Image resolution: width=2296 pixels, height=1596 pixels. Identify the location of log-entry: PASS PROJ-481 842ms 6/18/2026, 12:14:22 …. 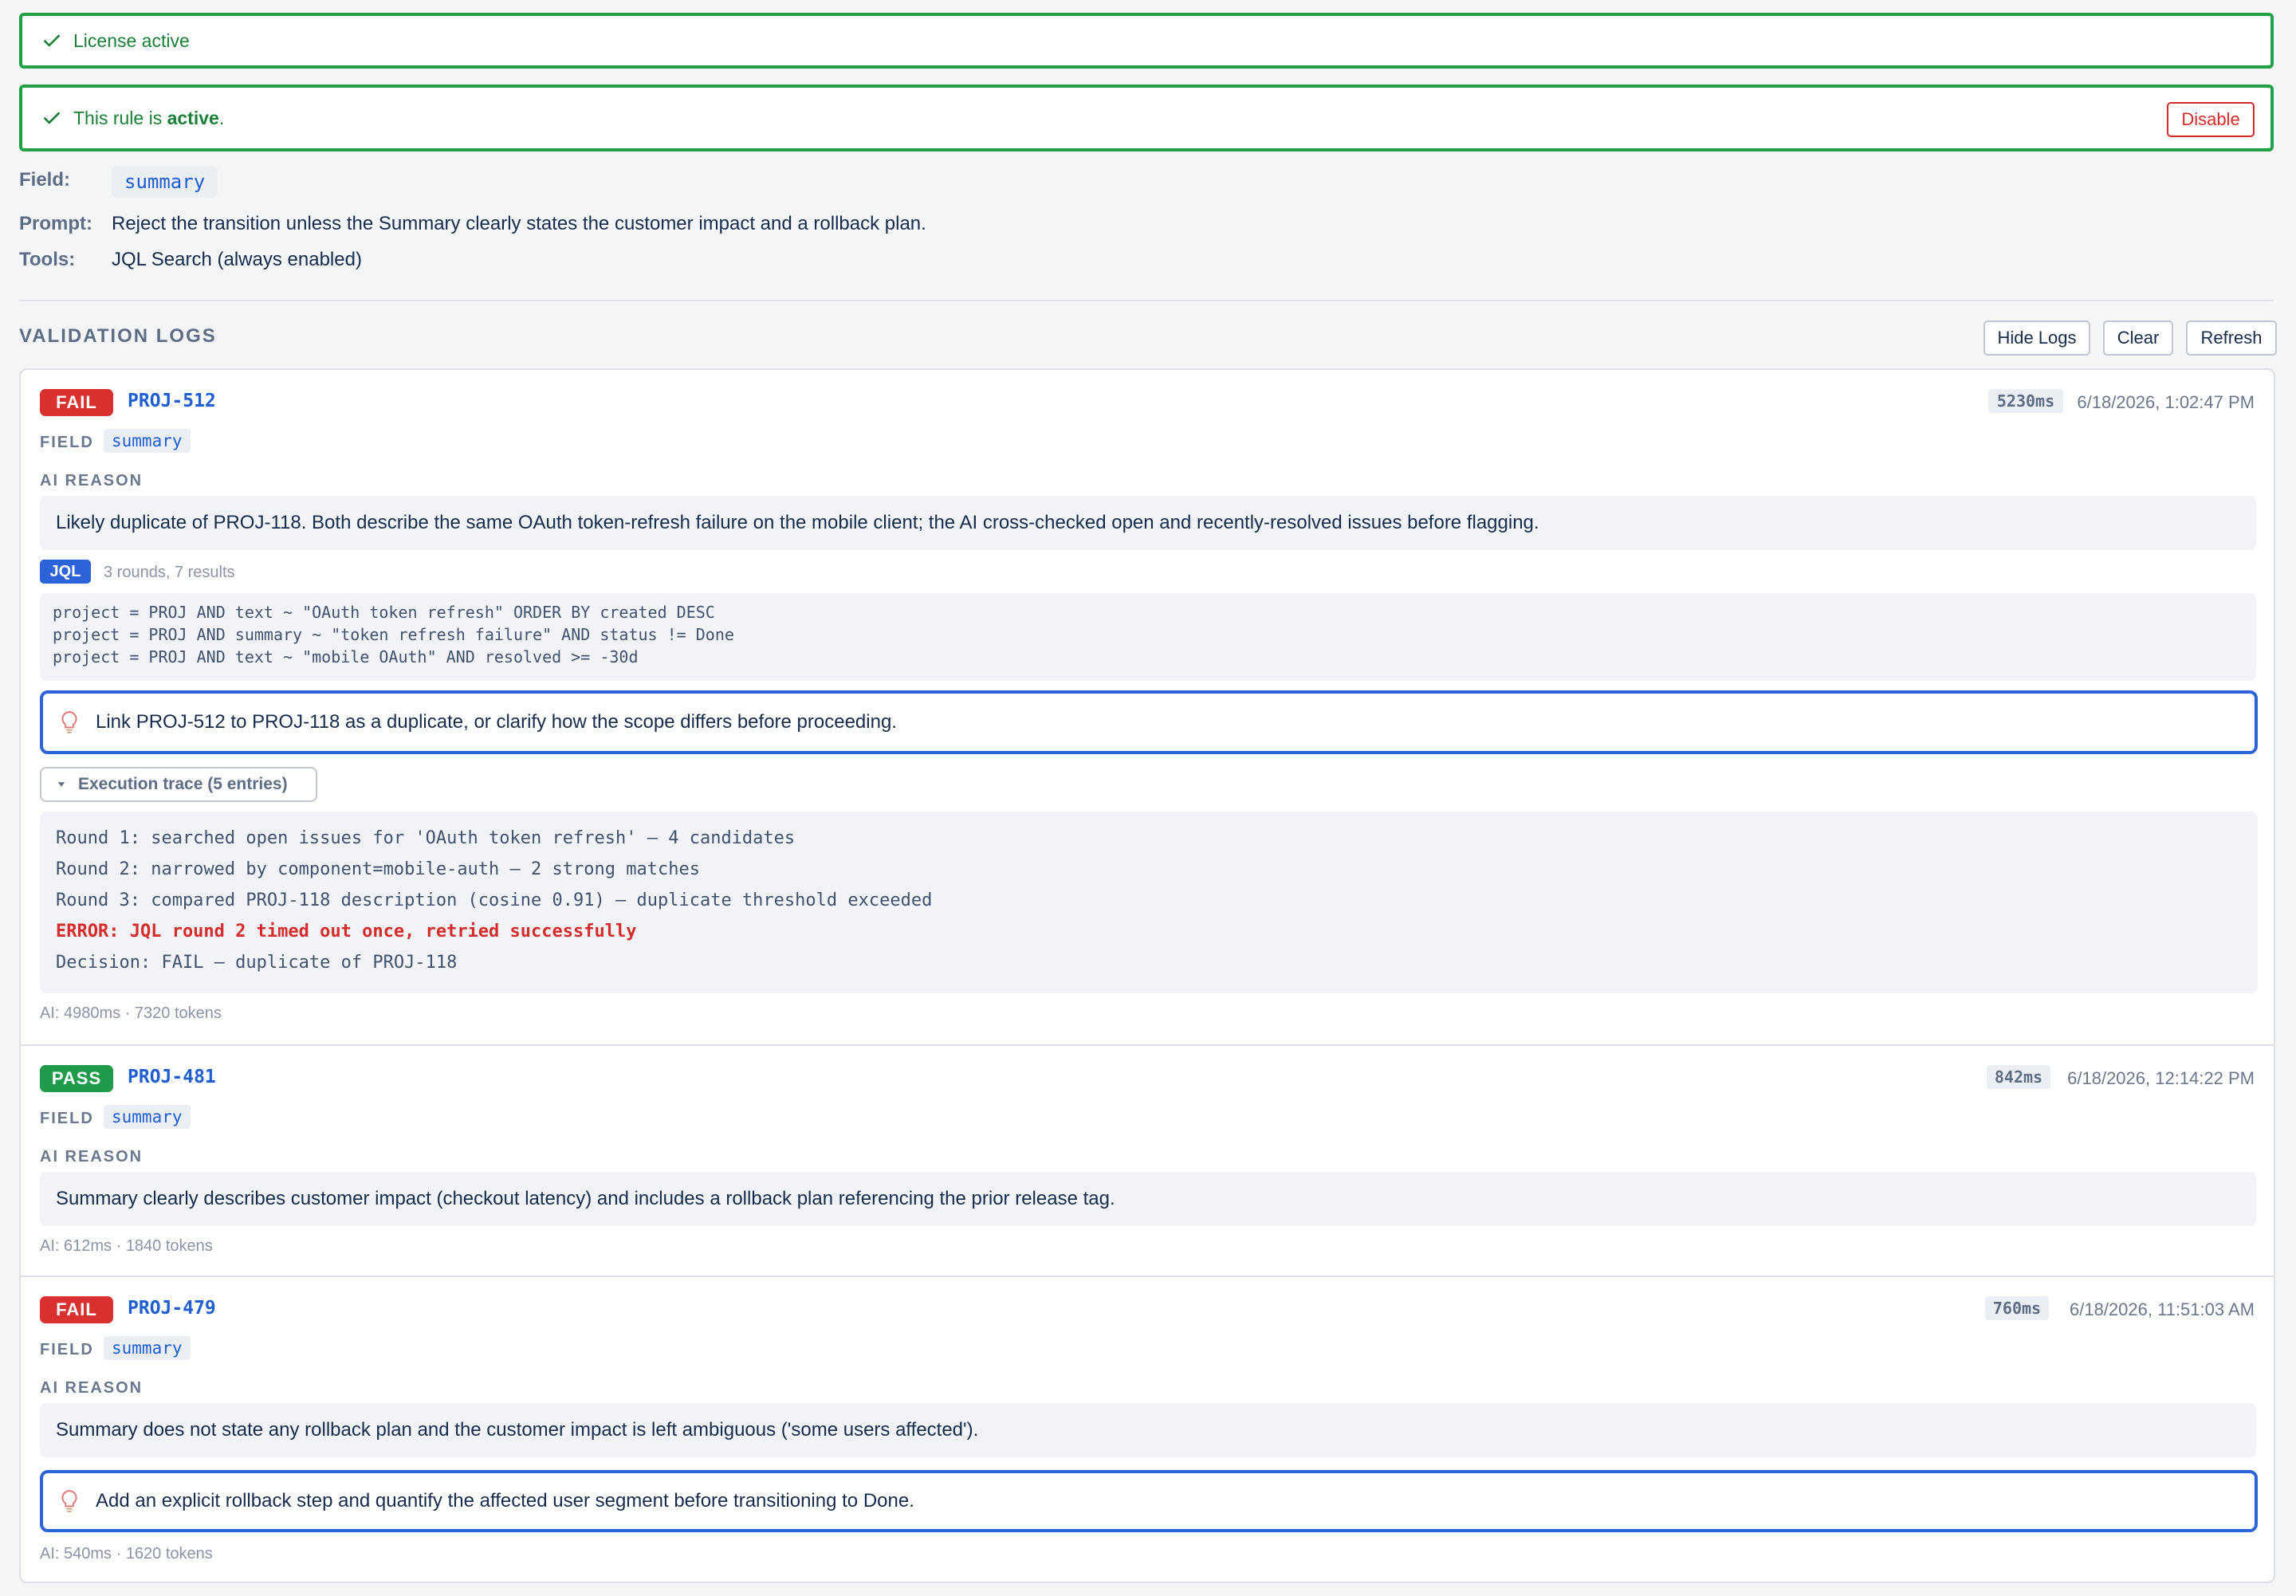
(1147, 1161).